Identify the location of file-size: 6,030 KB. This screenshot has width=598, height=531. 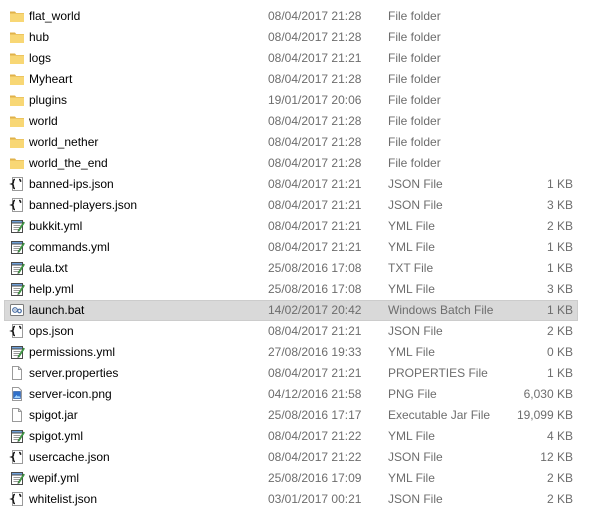
(548, 394).